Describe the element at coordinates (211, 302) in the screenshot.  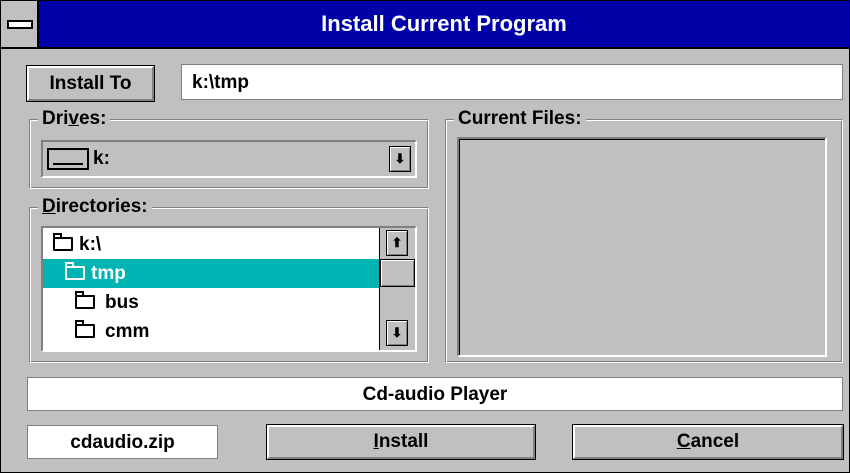
I see `list-item: bus` at that location.